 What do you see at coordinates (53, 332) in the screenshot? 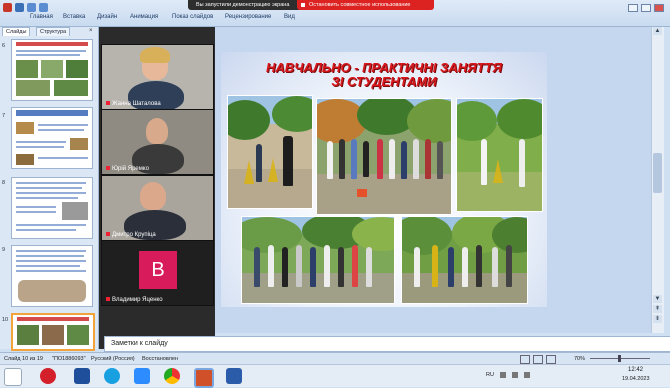
I see `slide-thumbnail-selected` at bounding box center [53, 332].